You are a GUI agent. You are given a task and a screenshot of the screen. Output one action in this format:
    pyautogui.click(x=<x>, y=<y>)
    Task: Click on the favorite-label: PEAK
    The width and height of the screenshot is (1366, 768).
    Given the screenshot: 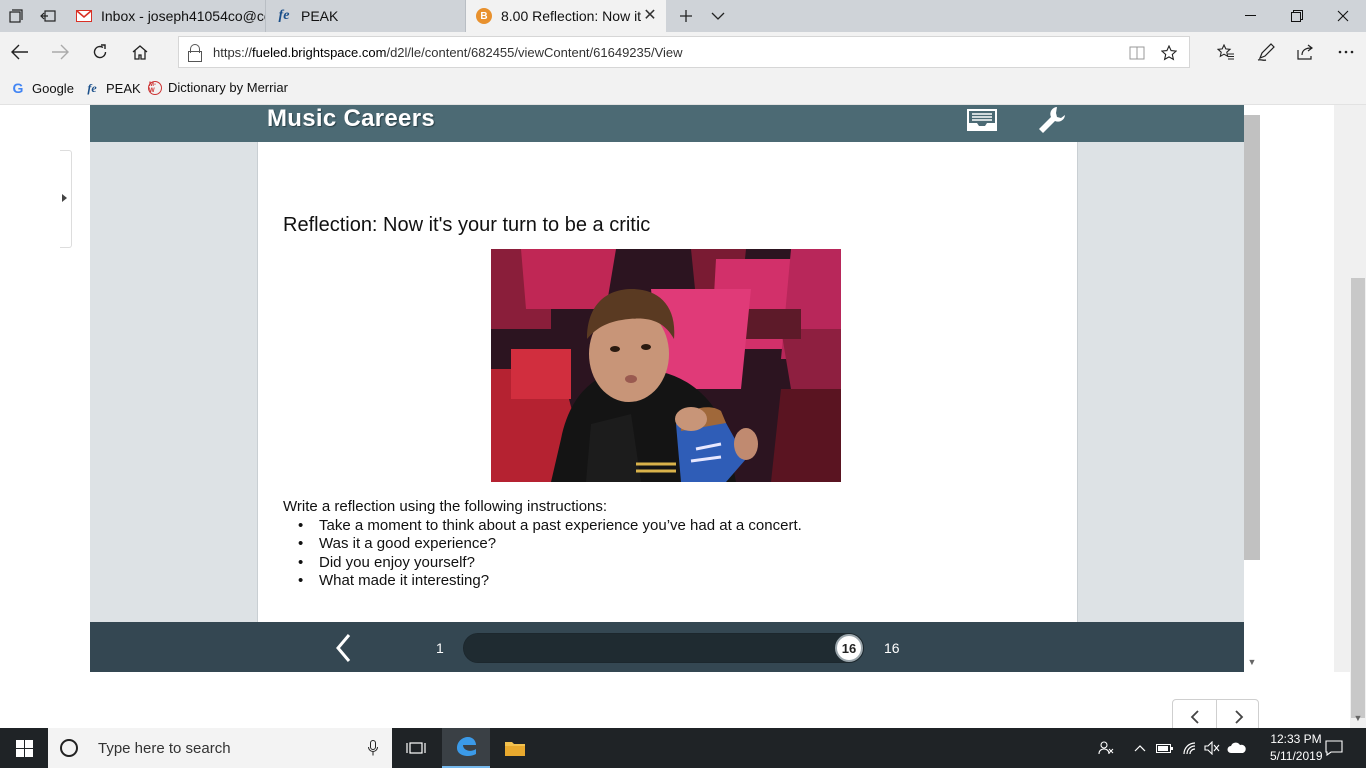 What is the action you would take?
    pyautogui.click(x=123, y=88)
    